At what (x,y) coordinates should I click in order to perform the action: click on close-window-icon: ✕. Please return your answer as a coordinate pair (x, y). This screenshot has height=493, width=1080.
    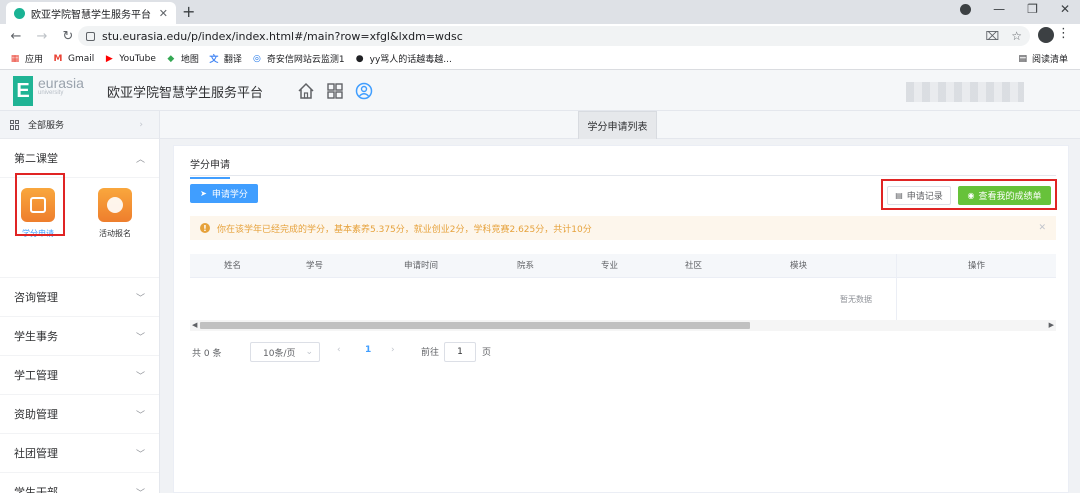
    Looking at the image, I should click on (1065, 9).